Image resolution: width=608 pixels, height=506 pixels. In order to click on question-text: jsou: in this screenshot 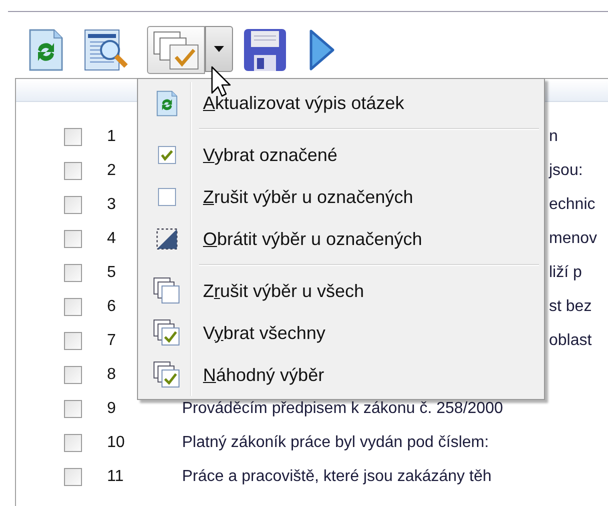, I will do `click(566, 171)`.